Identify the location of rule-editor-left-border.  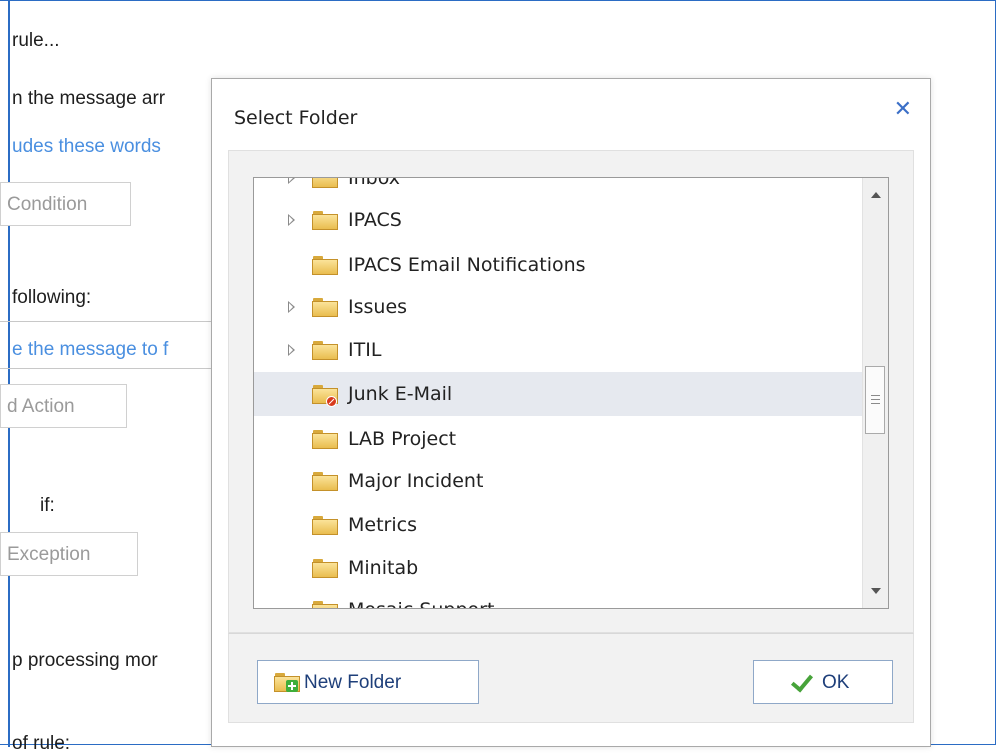
(9, 373).